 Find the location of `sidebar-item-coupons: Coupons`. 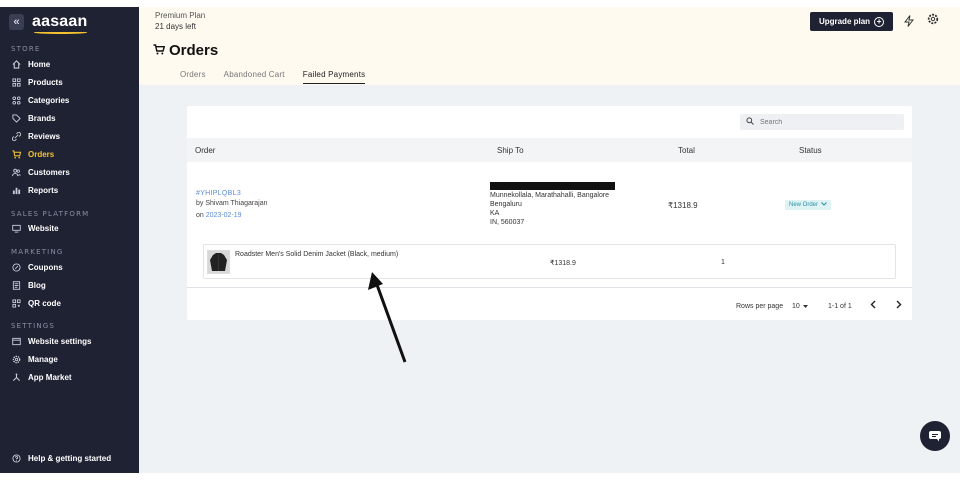

sidebar-item-coupons: Coupons is located at coordinates (37, 267).